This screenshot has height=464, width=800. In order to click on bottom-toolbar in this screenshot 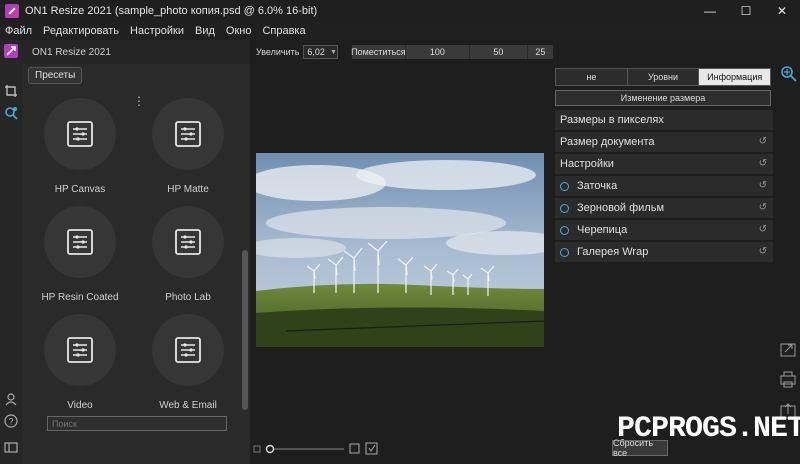, I will do `click(400, 450)`.